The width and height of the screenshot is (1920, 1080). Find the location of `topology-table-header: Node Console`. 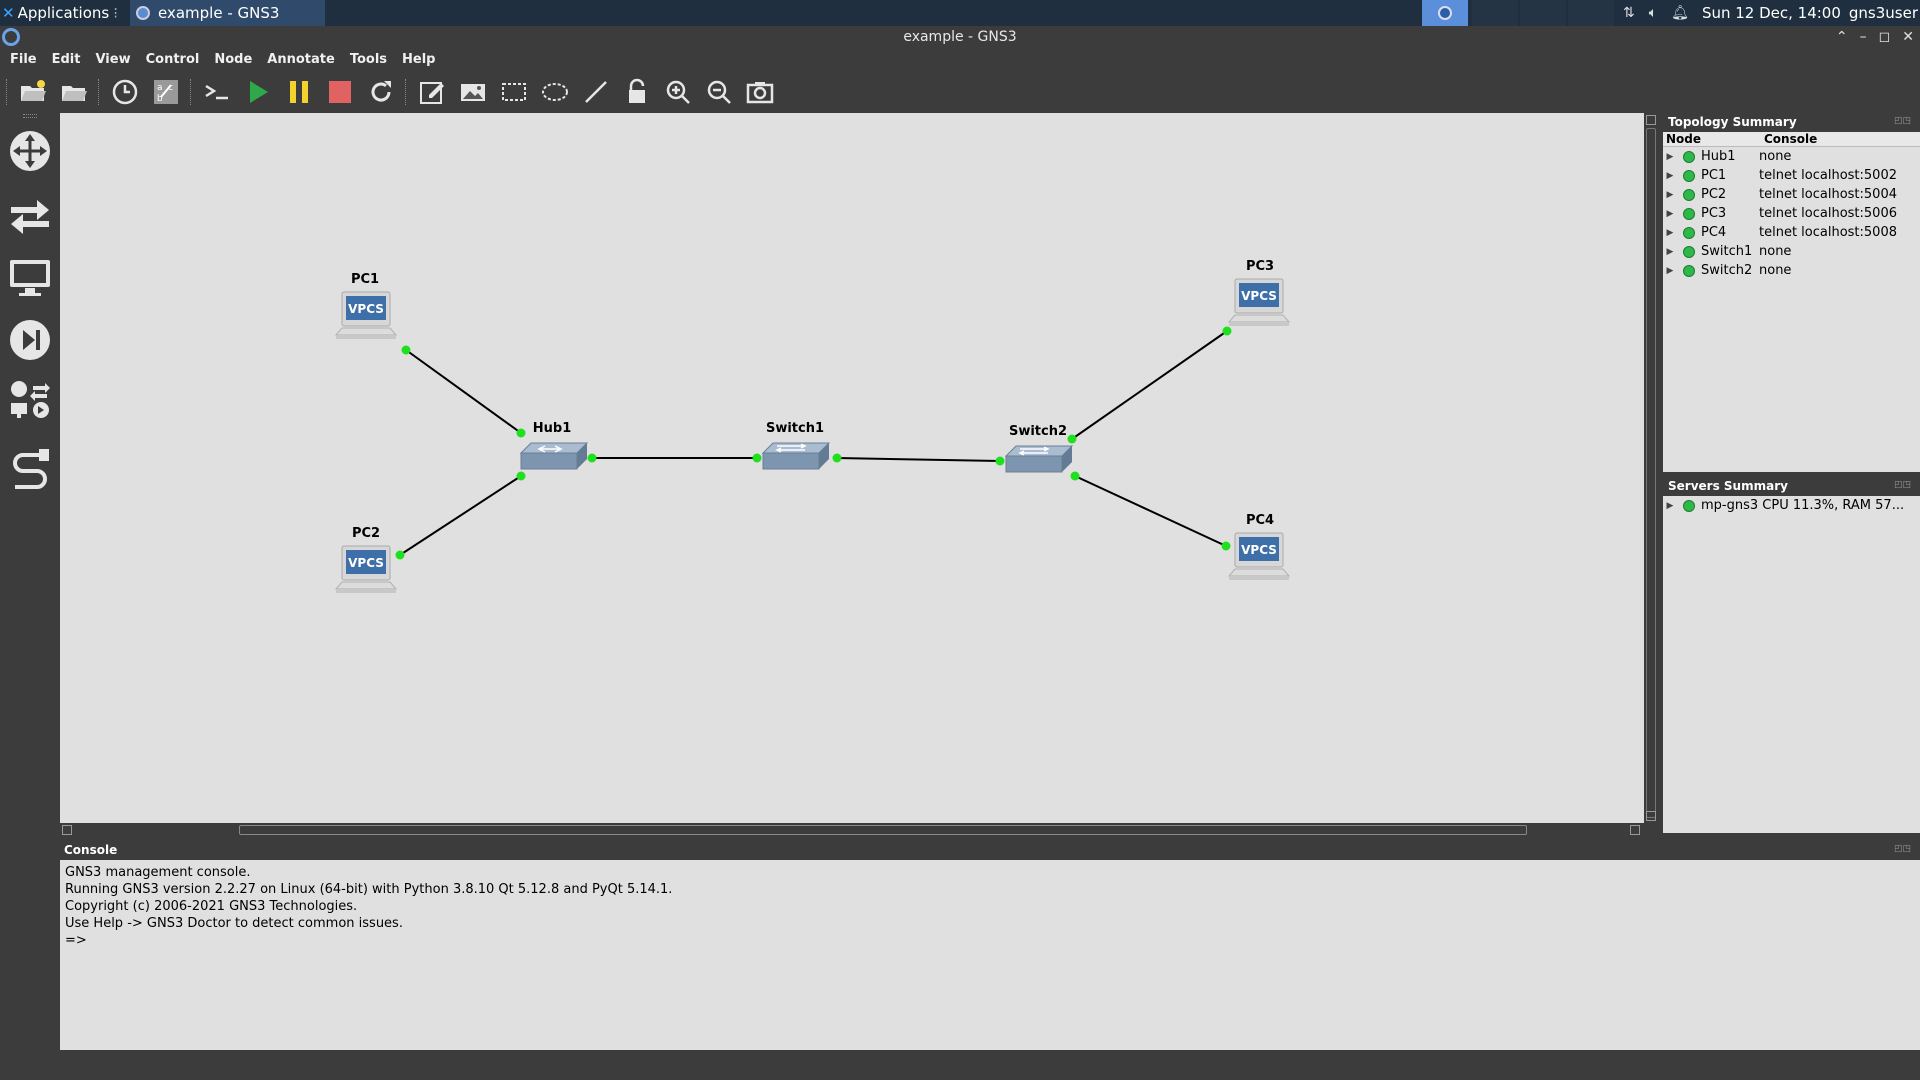

topology-table-header: Node Console is located at coordinates (1791, 139).